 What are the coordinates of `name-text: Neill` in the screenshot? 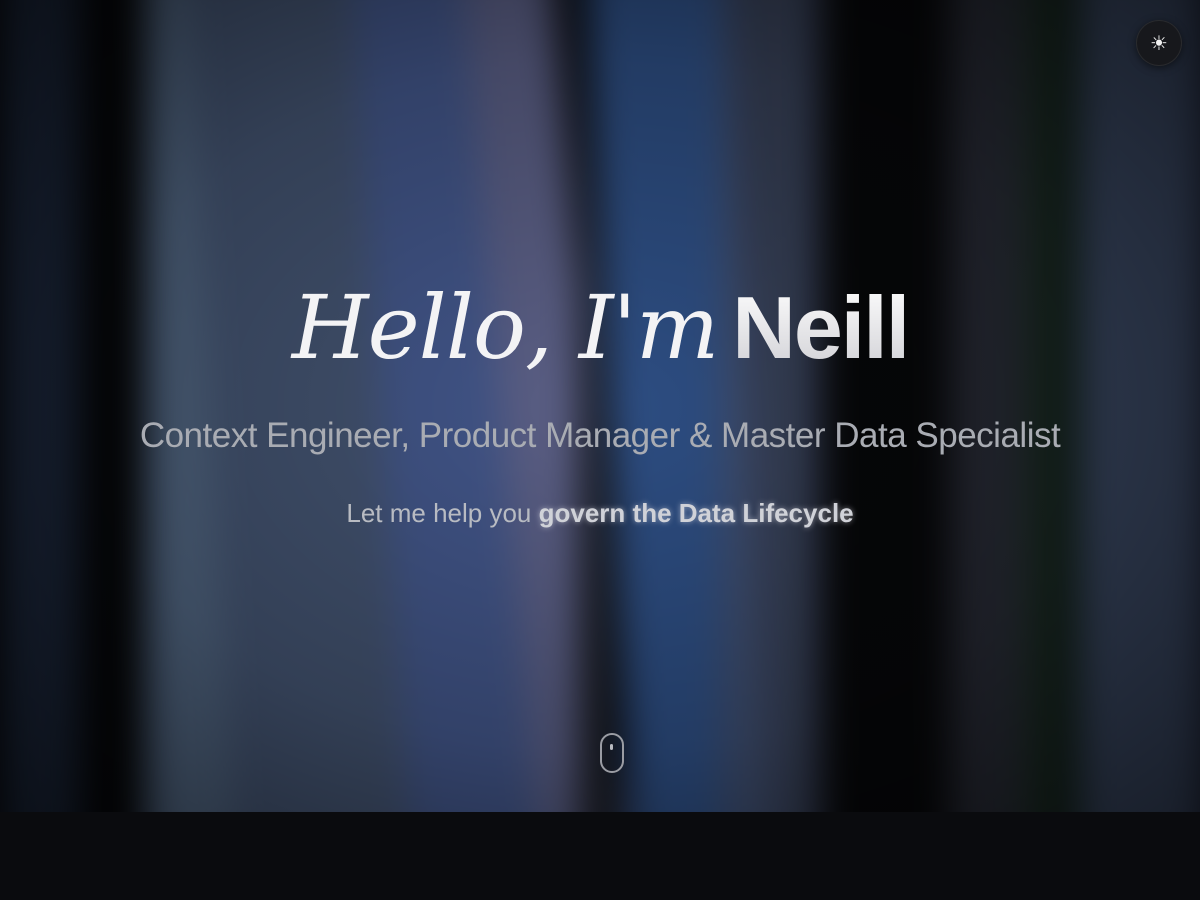 It's located at (821, 327).